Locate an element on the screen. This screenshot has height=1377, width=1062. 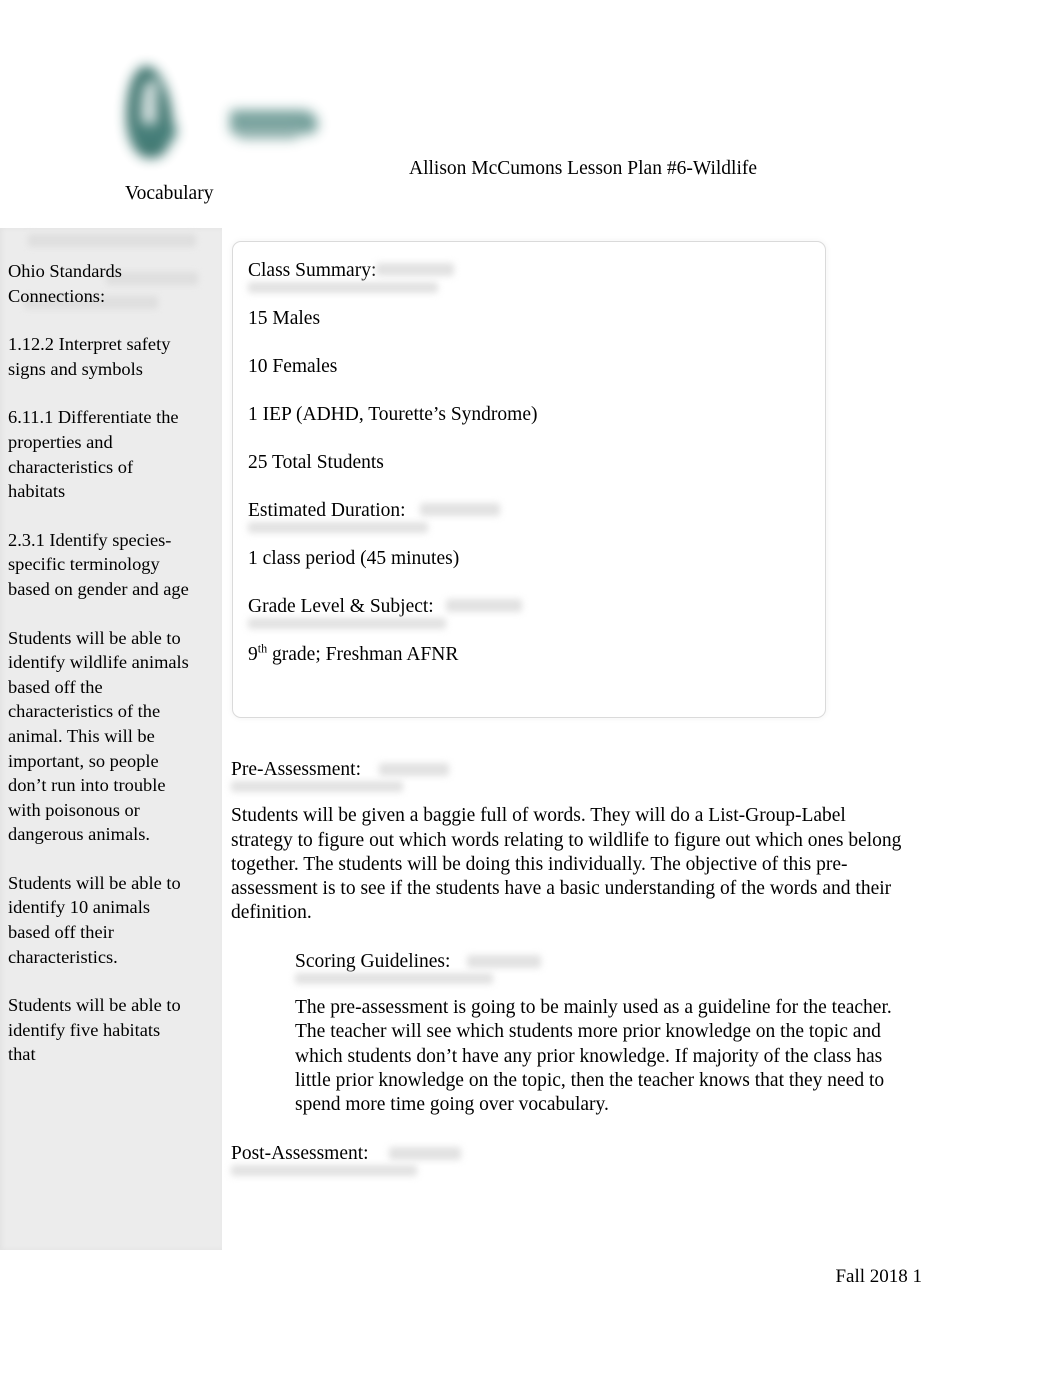
pre-assessment-heading: Pre-Assessment: is located at coordinates (567, 775).